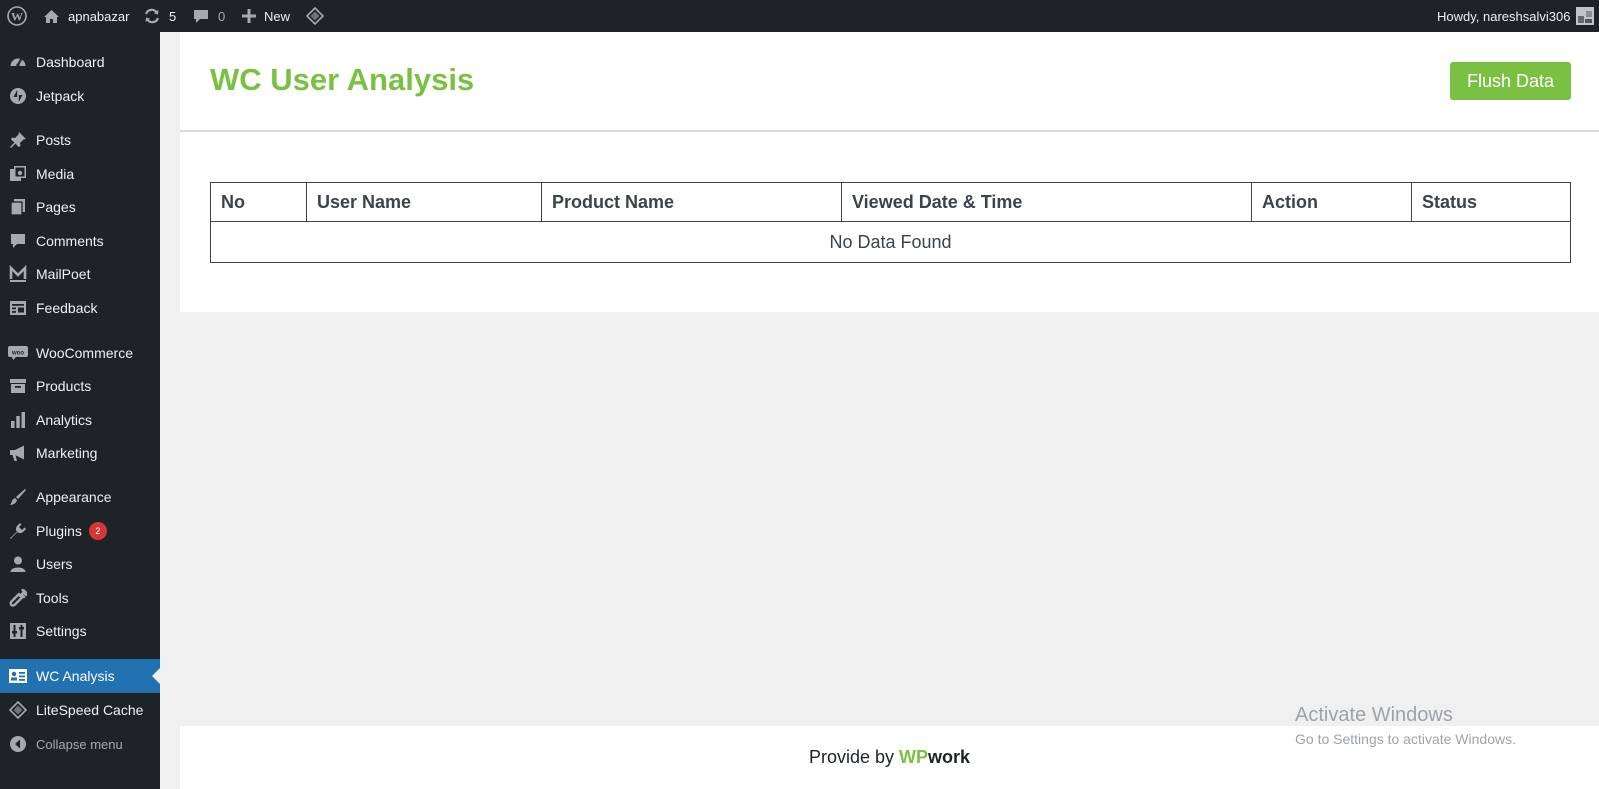 This screenshot has height=789, width=1599. Describe the element at coordinates (18, 564) in the screenshot. I see `user-icon` at that location.